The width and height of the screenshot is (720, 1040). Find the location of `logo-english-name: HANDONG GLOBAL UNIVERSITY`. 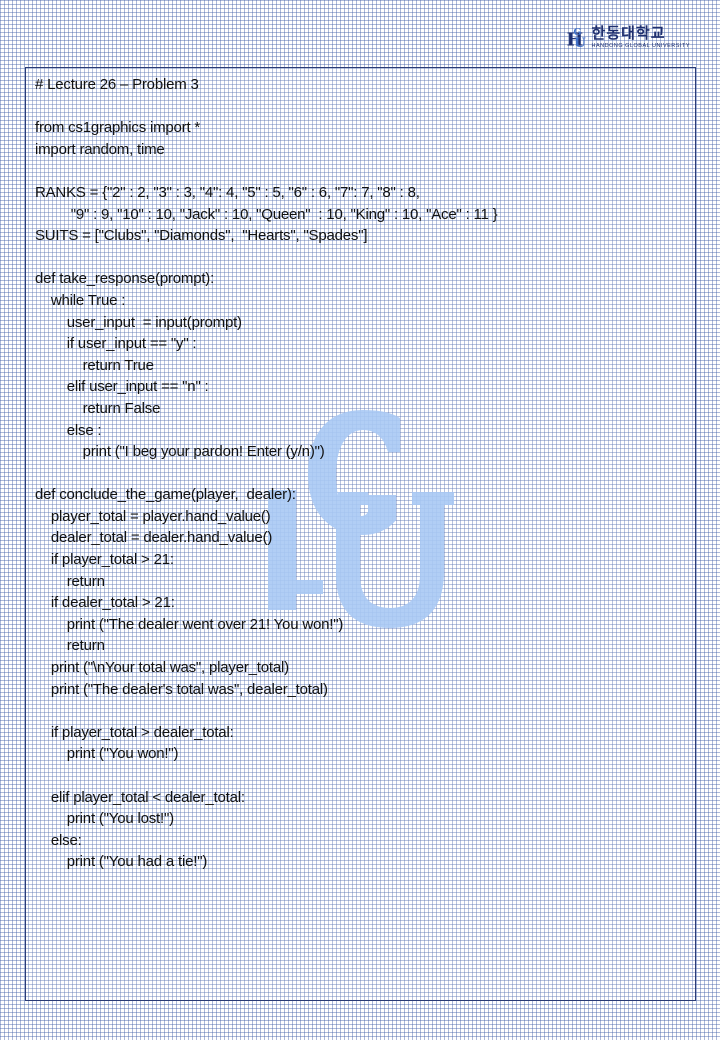

logo-english-name: HANDONG GLOBAL UNIVERSITY is located at coordinates (640, 46).